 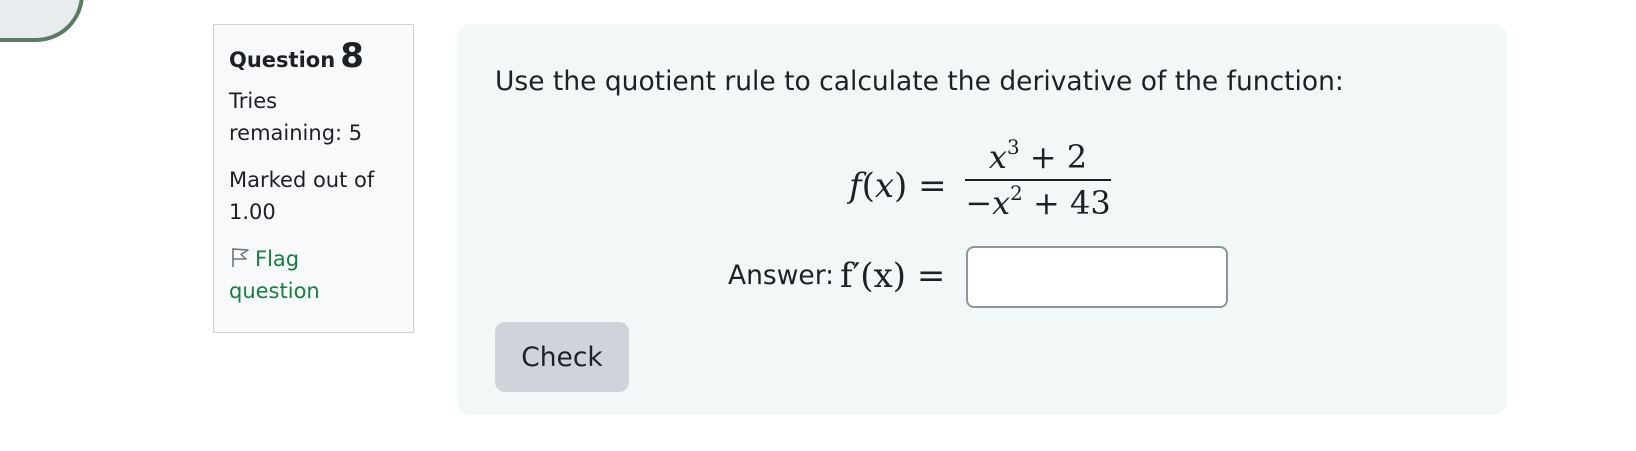 What do you see at coordinates (313, 117) in the screenshot?
I see `tries-remaining: Tries remaining: 5` at bounding box center [313, 117].